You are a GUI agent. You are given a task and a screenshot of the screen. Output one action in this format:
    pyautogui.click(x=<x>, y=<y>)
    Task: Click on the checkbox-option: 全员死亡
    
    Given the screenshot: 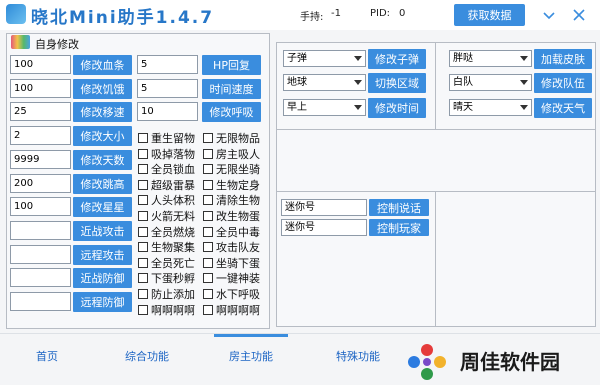 What is the action you would take?
    pyautogui.click(x=166, y=263)
    